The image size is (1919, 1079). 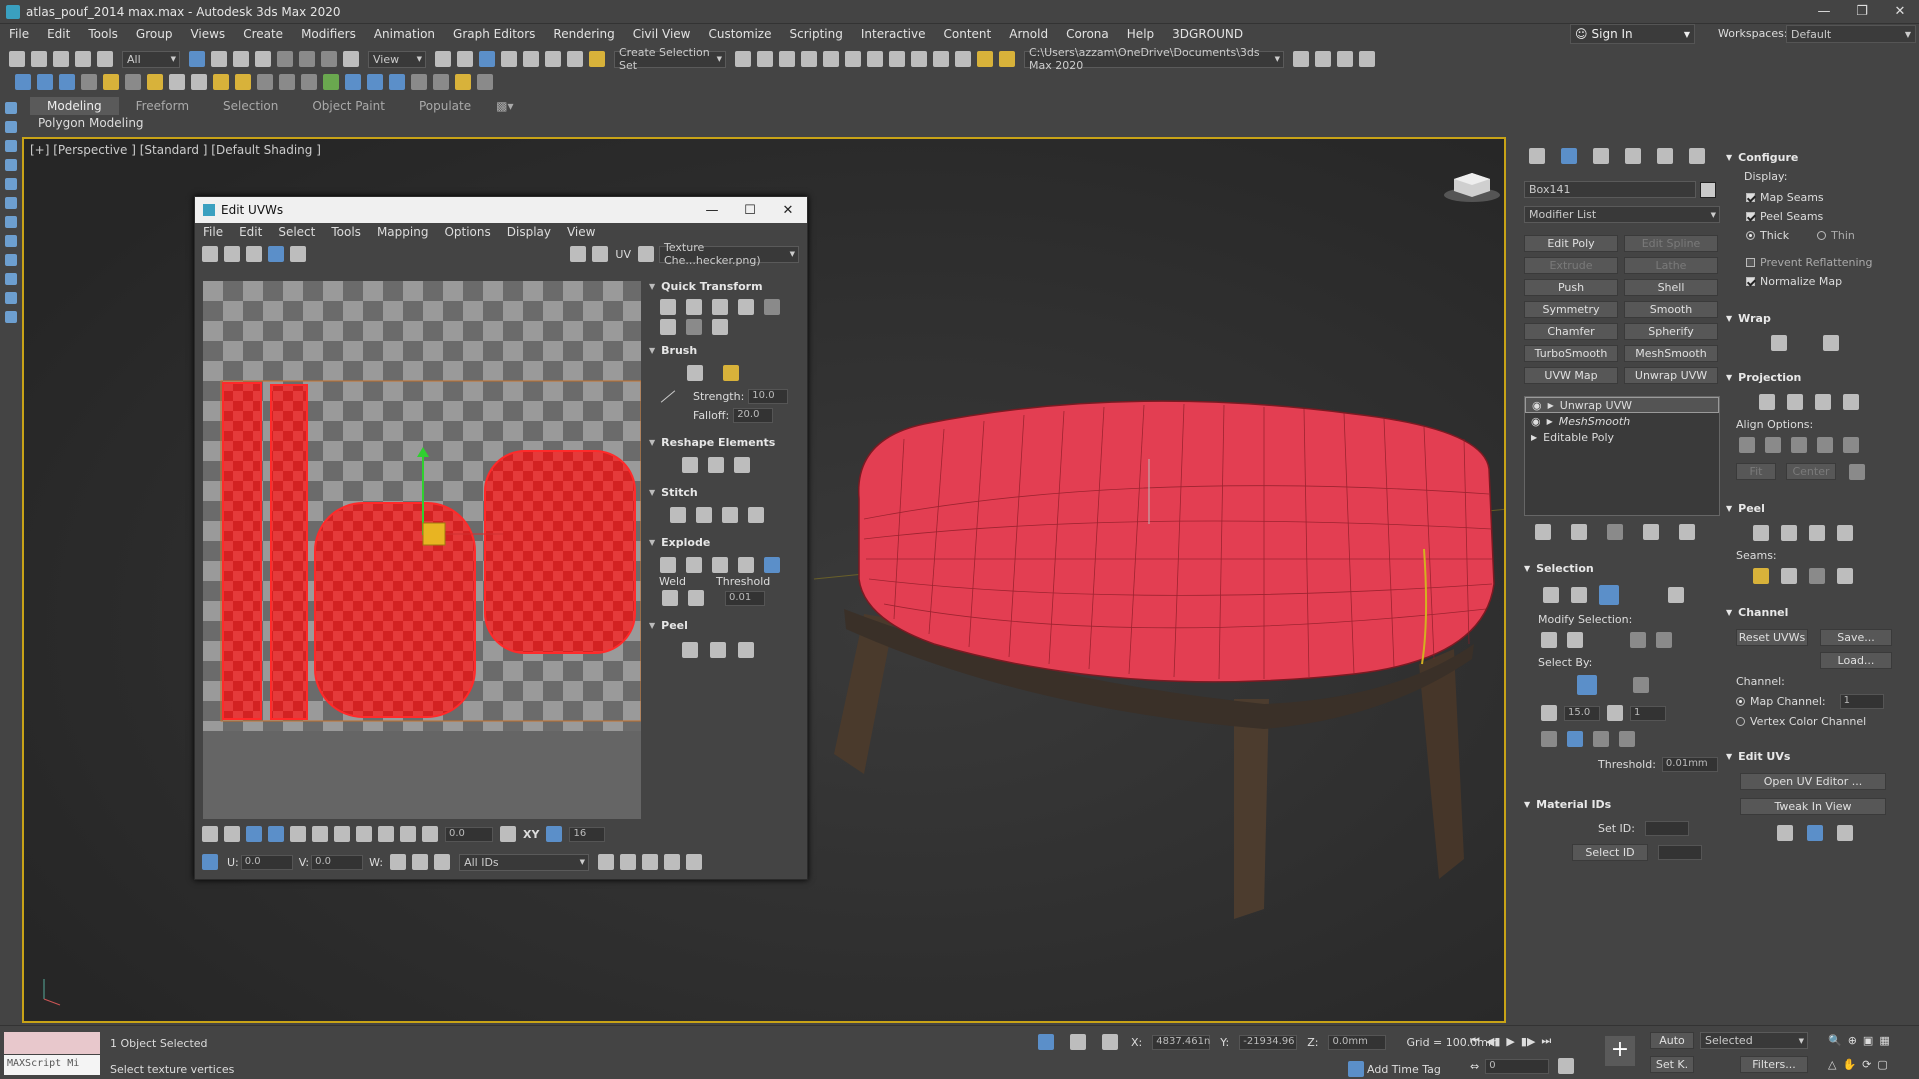 What do you see at coordinates (219, 59) in the screenshot?
I see `select-by-name-icon` at bounding box center [219, 59].